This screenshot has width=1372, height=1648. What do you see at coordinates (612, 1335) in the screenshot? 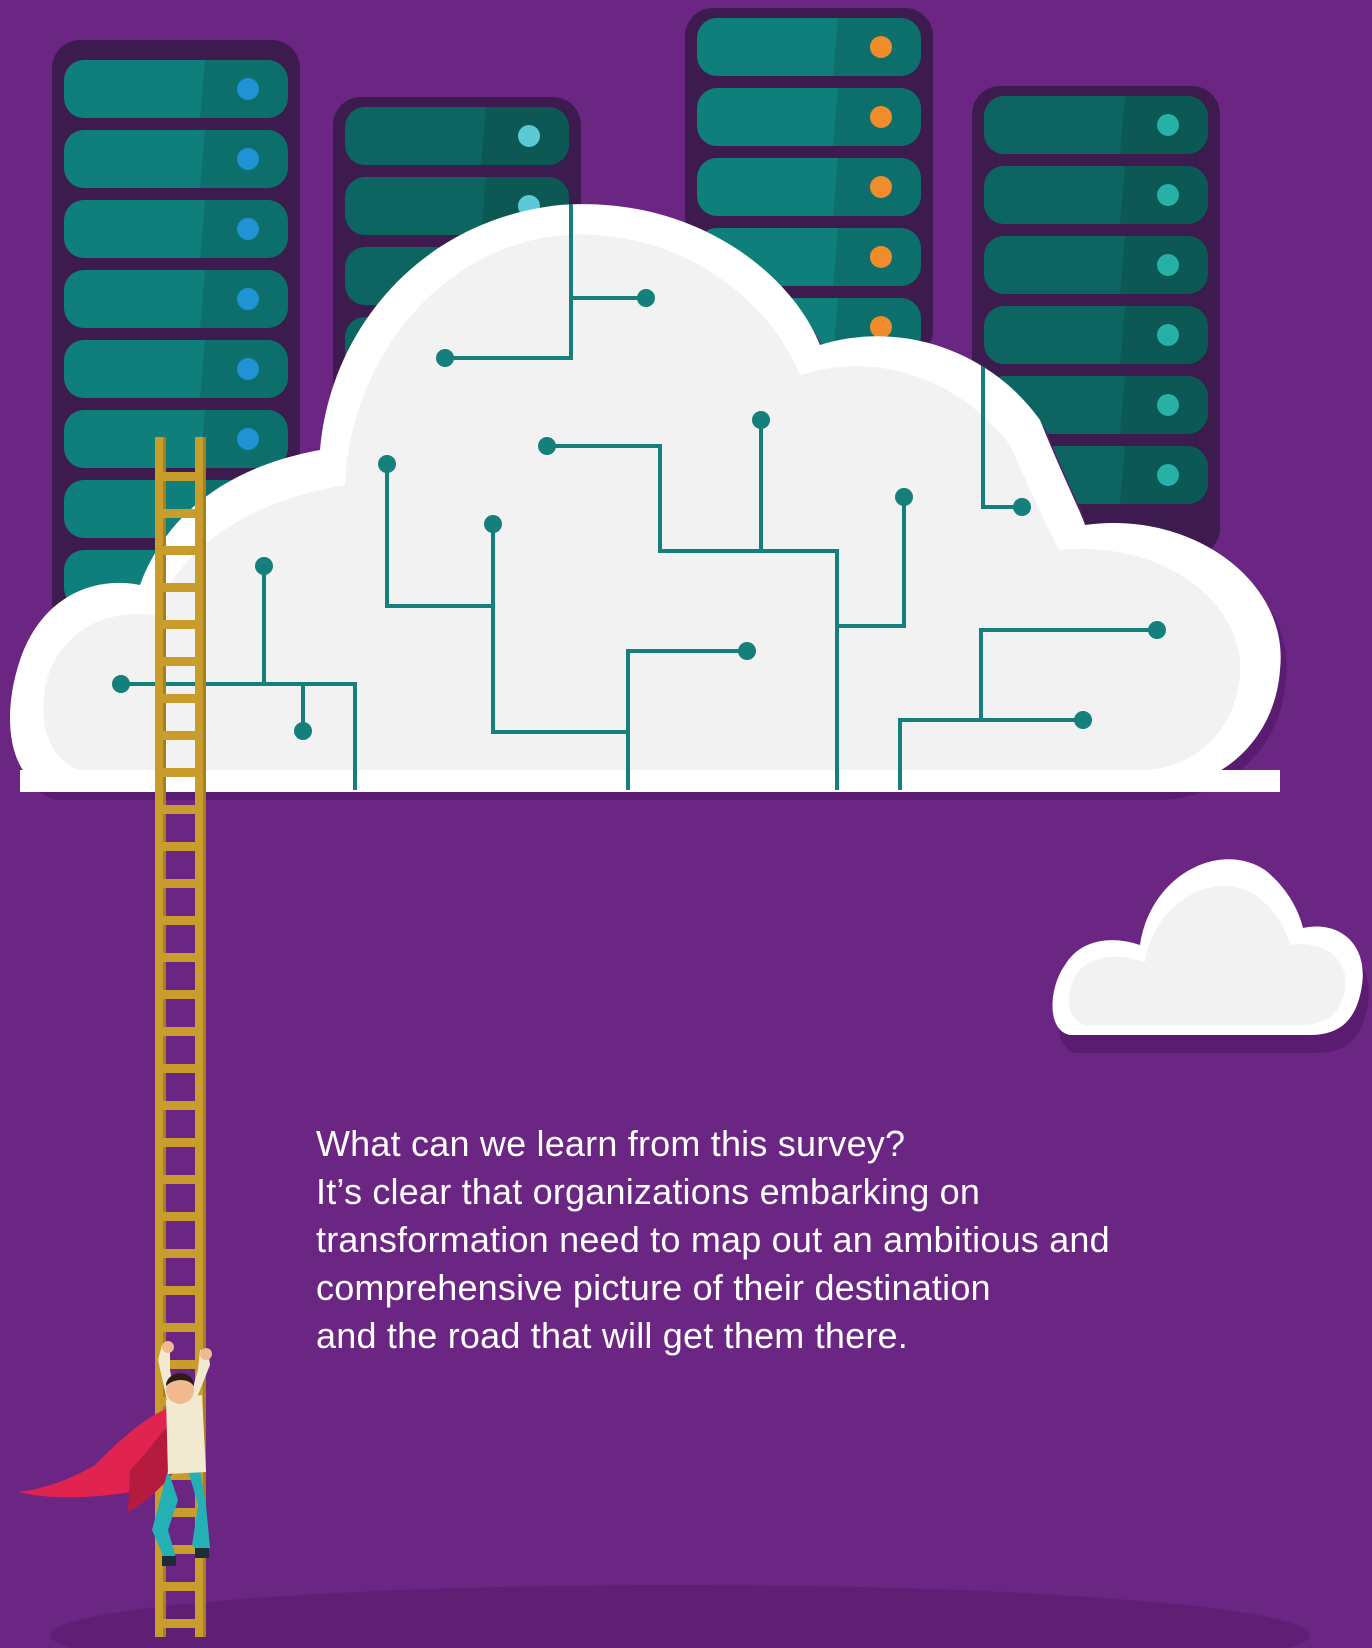
I see `caption-line: and the road that will get them there.` at bounding box center [612, 1335].